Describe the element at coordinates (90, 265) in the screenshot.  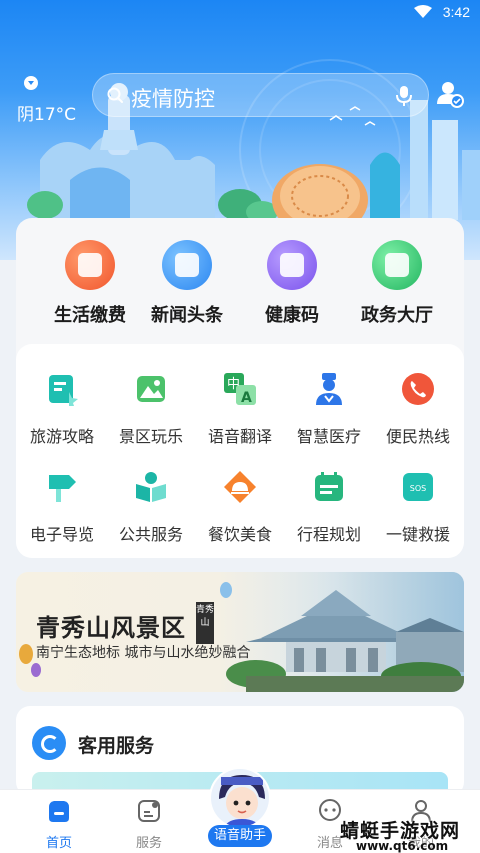
I see `payment-icon` at that location.